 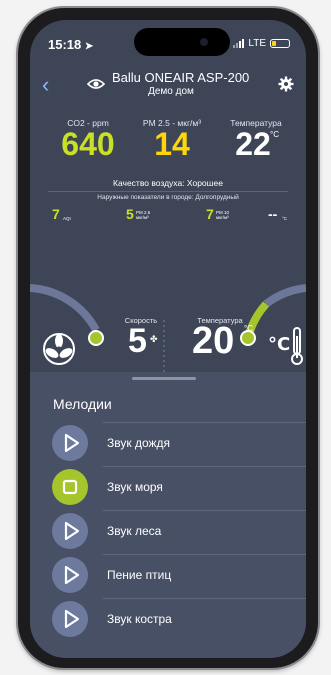 I want to click on melody-item-campfire: Звук костра, so click(x=168, y=620).